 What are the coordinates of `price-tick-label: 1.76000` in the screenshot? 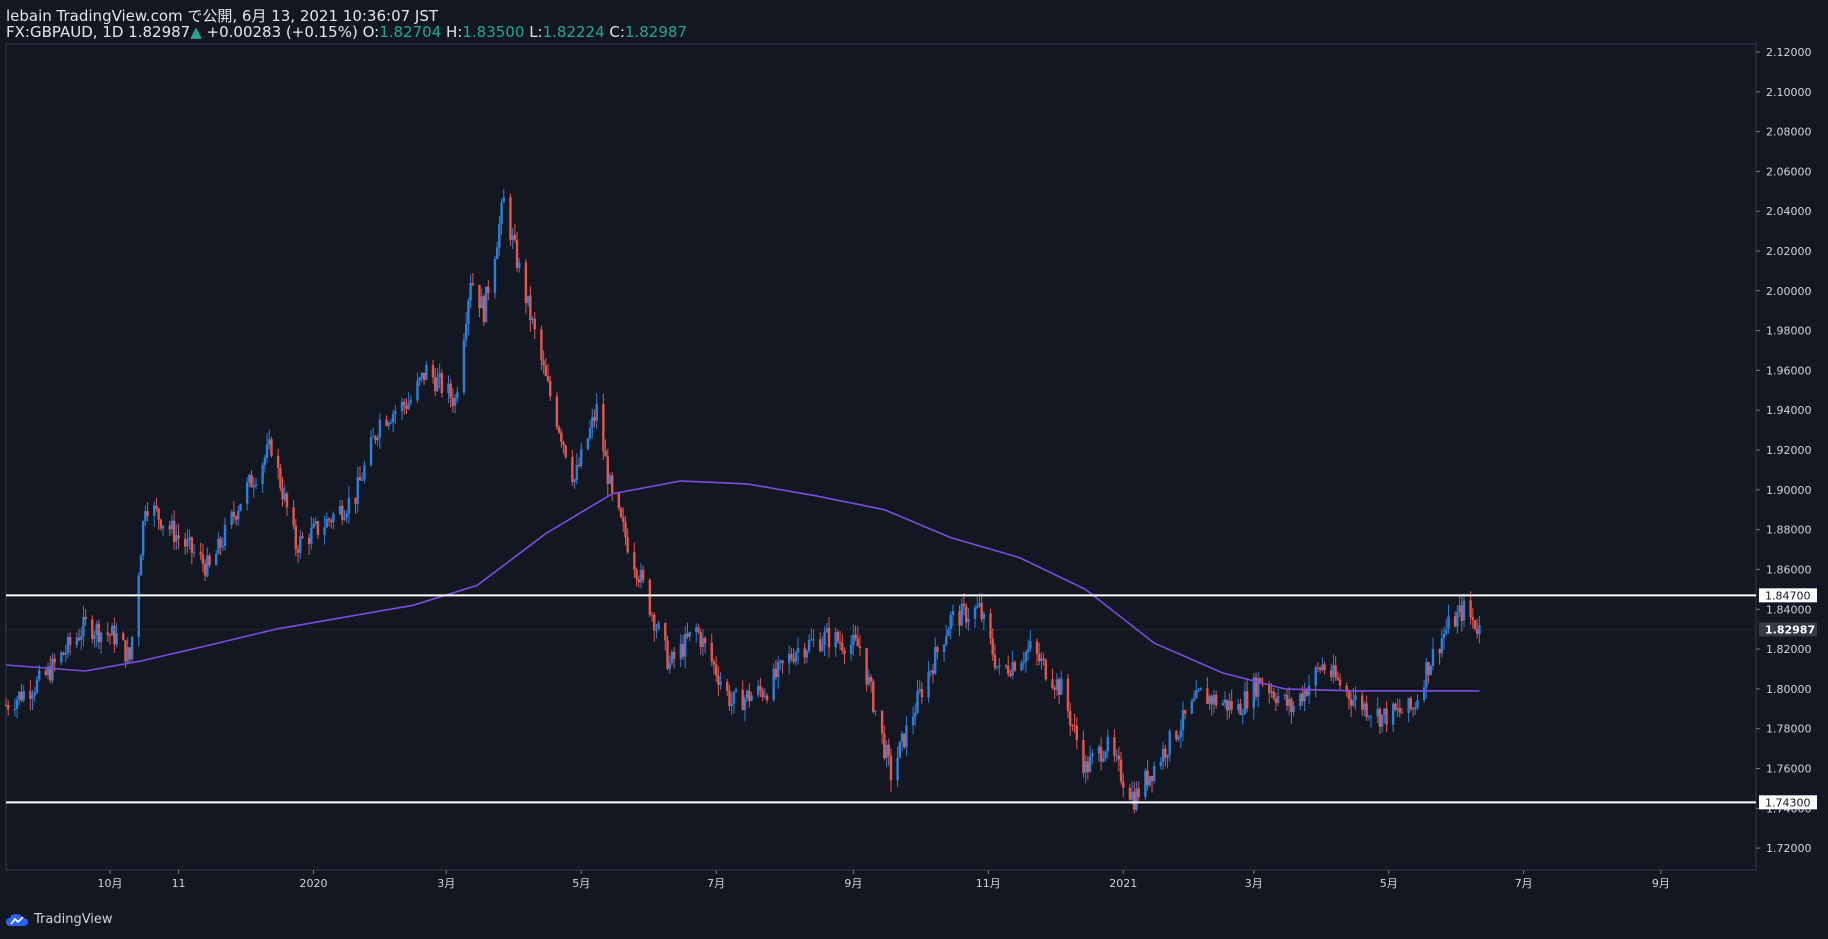 It's located at (1789, 768).